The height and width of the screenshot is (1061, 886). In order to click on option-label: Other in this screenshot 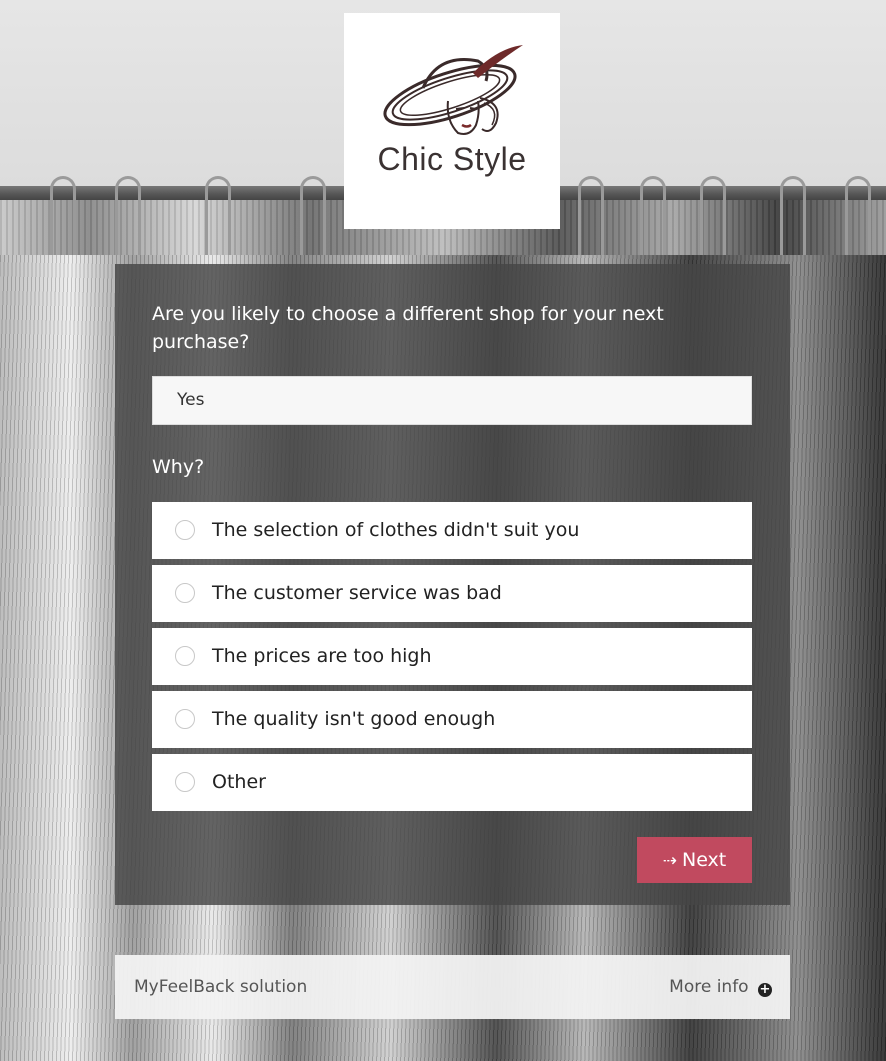, I will do `click(239, 782)`.